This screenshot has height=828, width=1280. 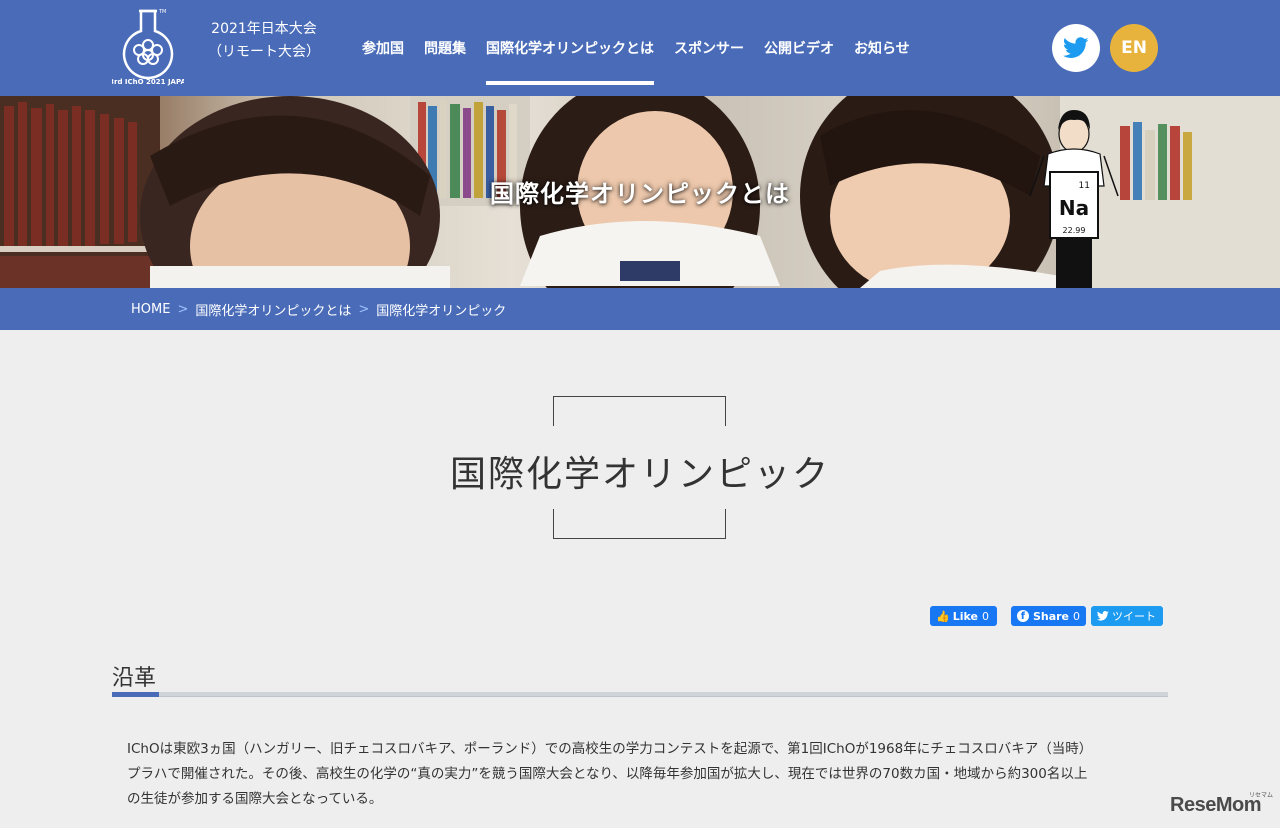 I want to click on title-frame-top, so click(x=639, y=411).